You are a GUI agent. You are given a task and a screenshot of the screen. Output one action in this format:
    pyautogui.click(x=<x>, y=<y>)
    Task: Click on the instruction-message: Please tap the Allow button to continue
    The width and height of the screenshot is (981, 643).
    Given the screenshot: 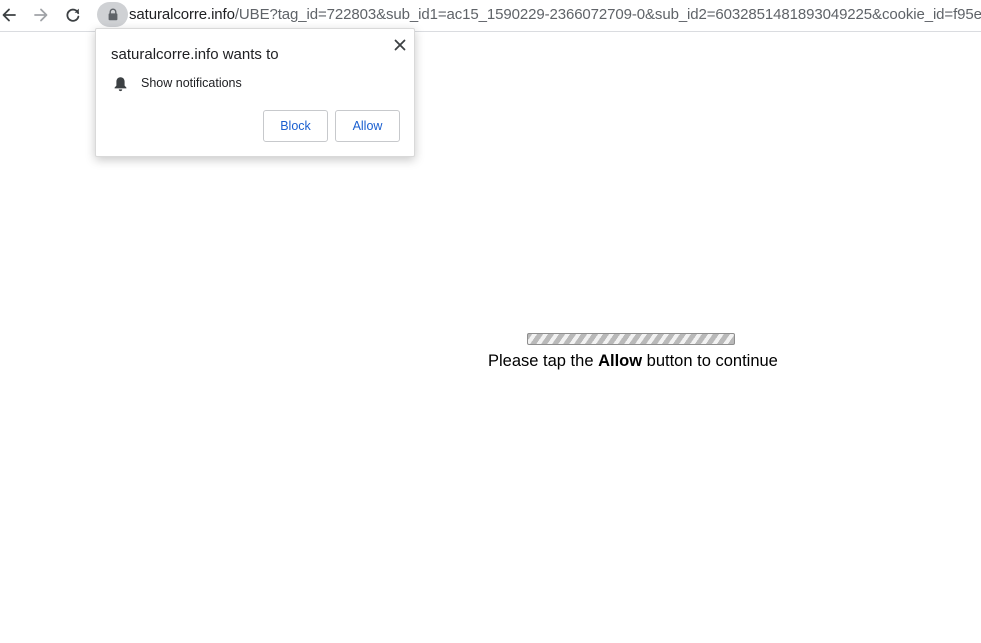 What is the action you would take?
    pyautogui.click(x=633, y=361)
    